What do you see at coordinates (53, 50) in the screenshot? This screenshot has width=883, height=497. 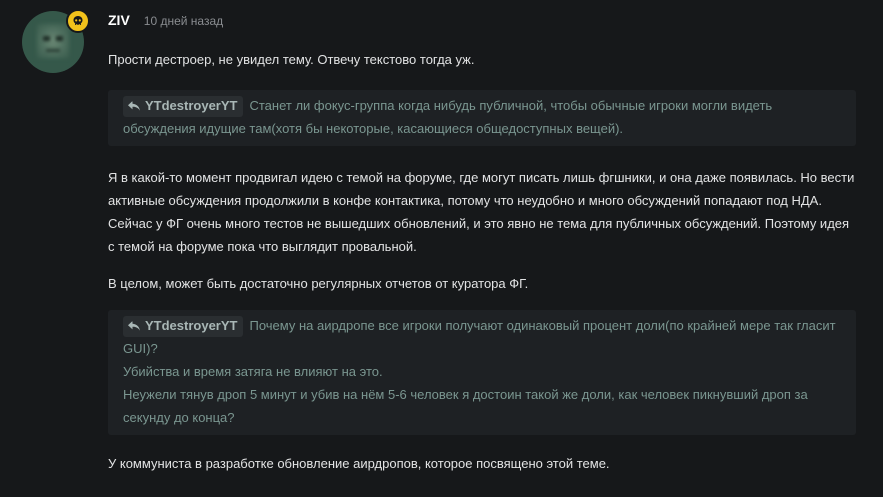 I see `avatar-mouth` at bounding box center [53, 50].